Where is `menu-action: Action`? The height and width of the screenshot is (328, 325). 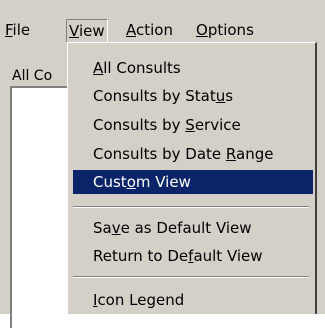
menu-action: Action is located at coordinates (149, 30).